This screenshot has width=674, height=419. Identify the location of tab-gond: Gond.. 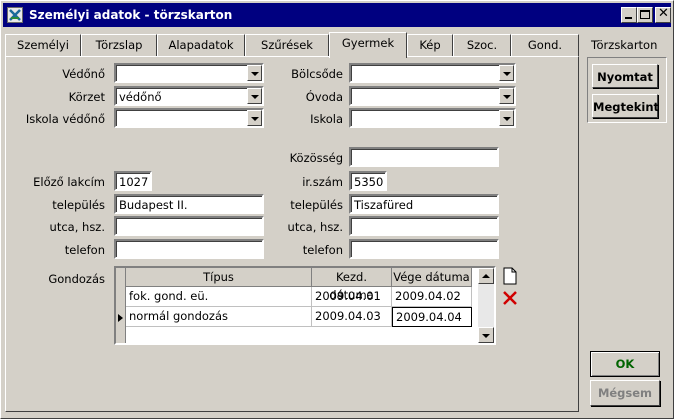
(545, 45).